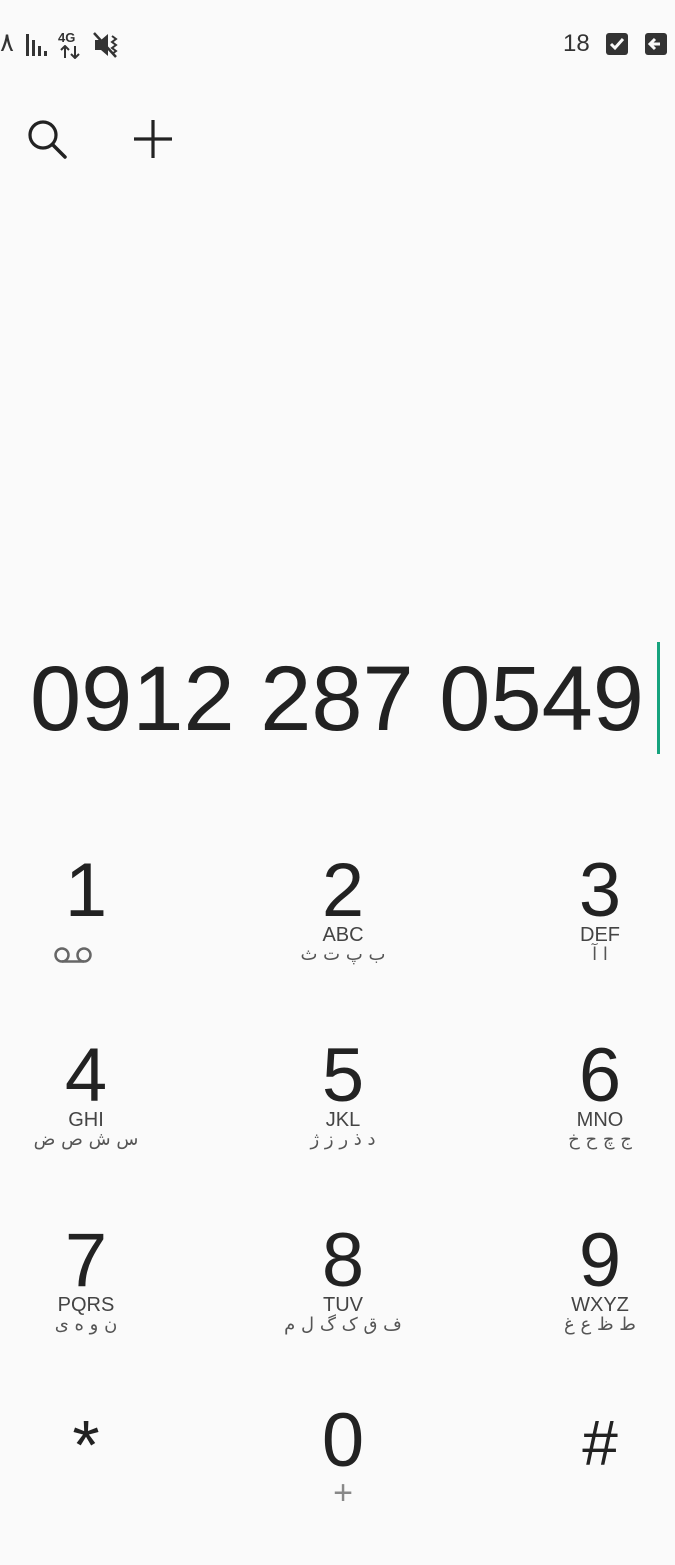  What do you see at coordinates (600, 954) in the screenshot?
I see `key-persian-letters: ا آ` at bounding box center [600, 954].